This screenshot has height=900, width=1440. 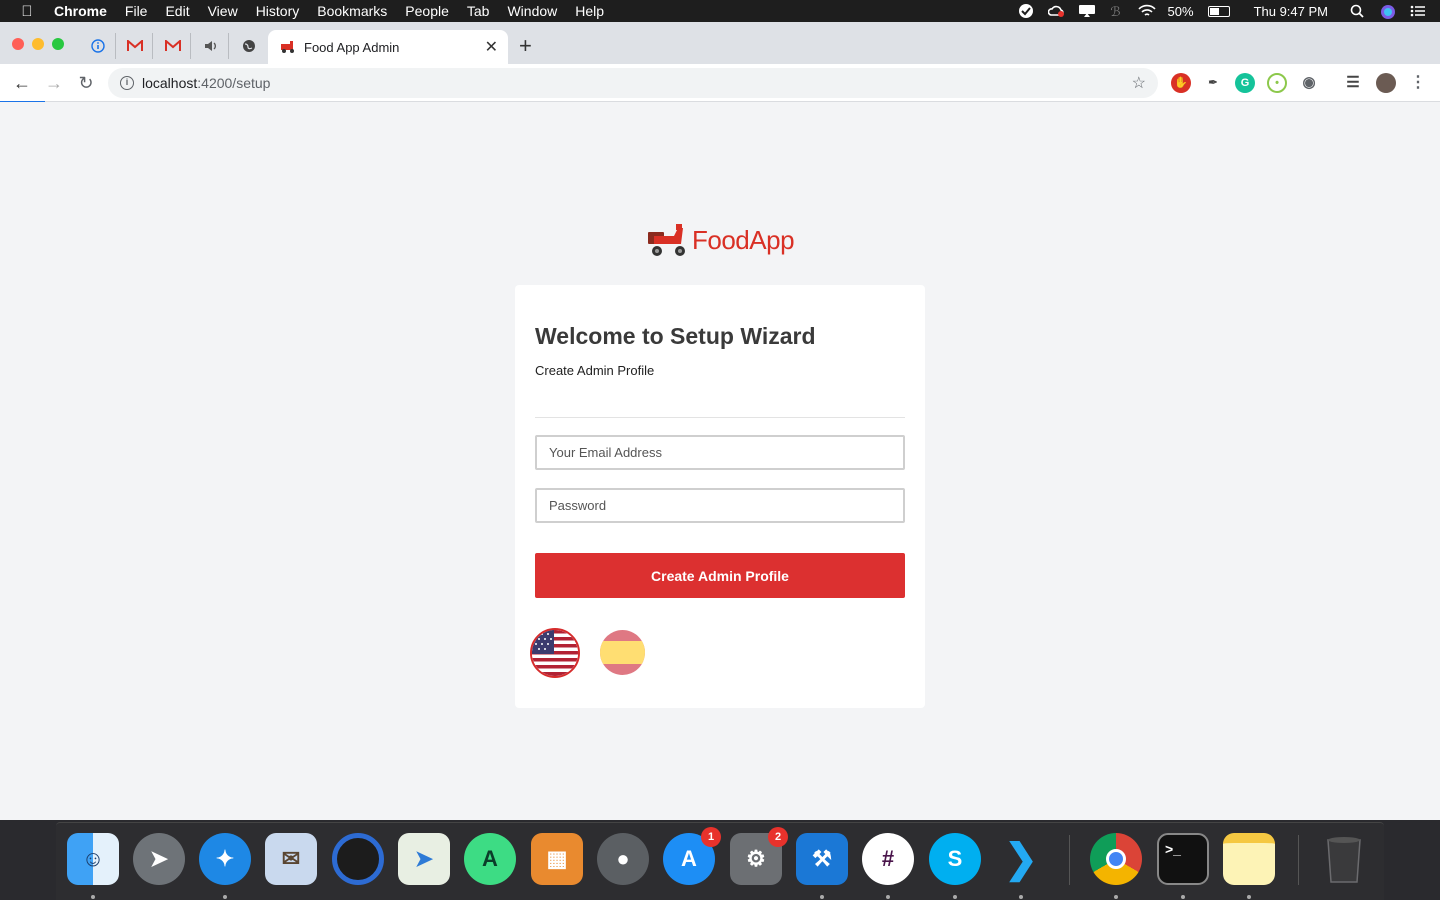 What do you see at coordinates (278, 11) in the screenshot?
I see `menu-history: History` at bounding box center [278, 11].